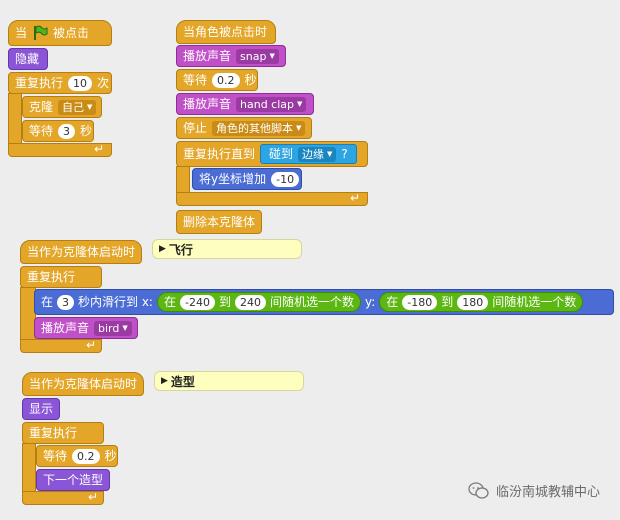 Image resolution: width=620 pixels, height=520 pixels. What do you see at coordinates (67, 131) in the screenshot?
I see `wait-value-input: 3` at bounding box center [67, 131].